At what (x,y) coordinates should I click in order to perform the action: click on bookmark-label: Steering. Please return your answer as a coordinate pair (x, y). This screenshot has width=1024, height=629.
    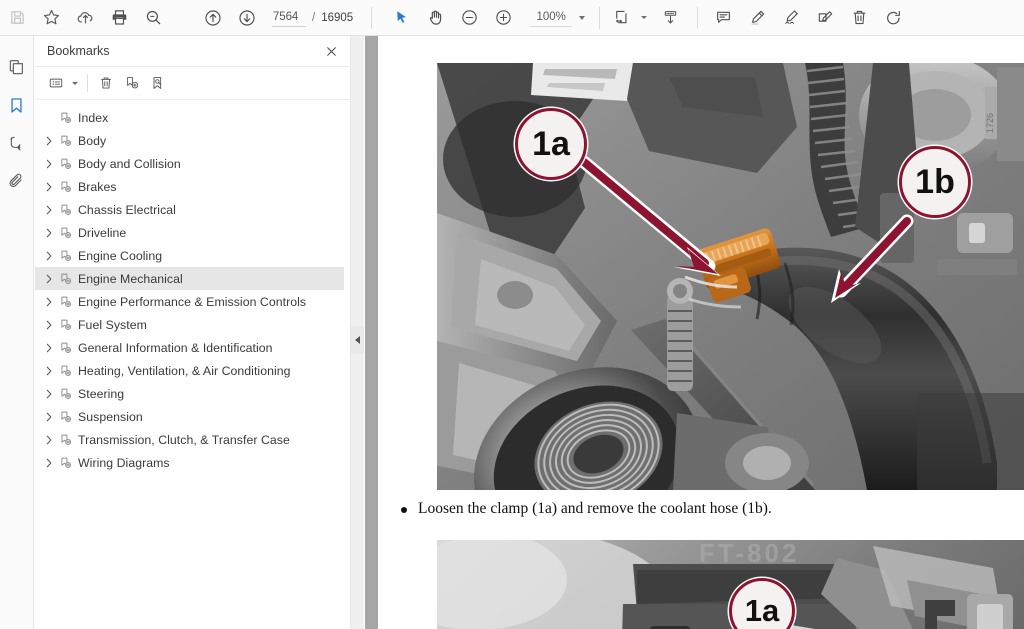
    Looking at the image, I should click on (101, 393).